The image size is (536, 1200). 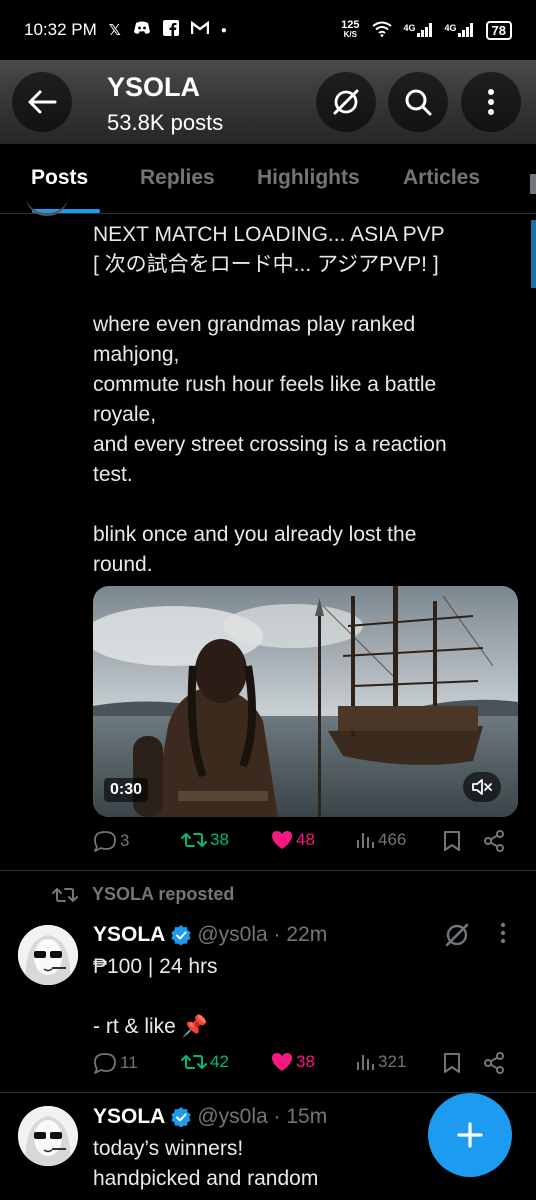 What do you see at coordinates (533, 254) in the screenshot?
I see `scroll-indicator` at bounding box center [533, 254].